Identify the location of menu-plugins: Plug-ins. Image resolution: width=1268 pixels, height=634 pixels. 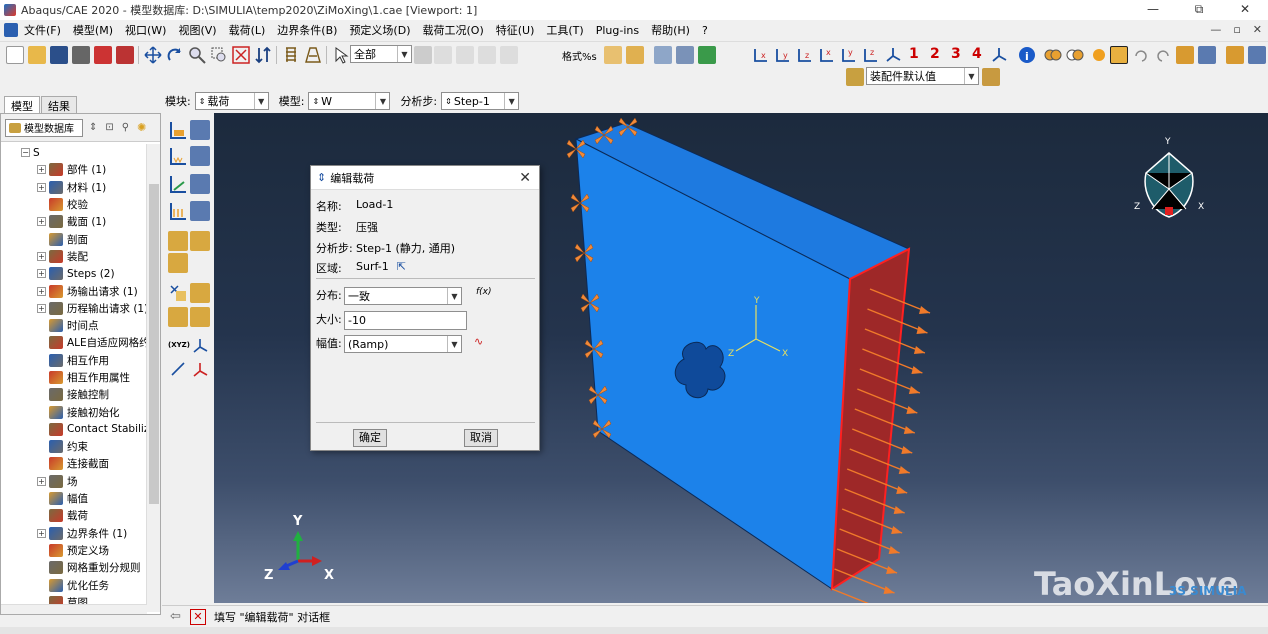
(617, 30).